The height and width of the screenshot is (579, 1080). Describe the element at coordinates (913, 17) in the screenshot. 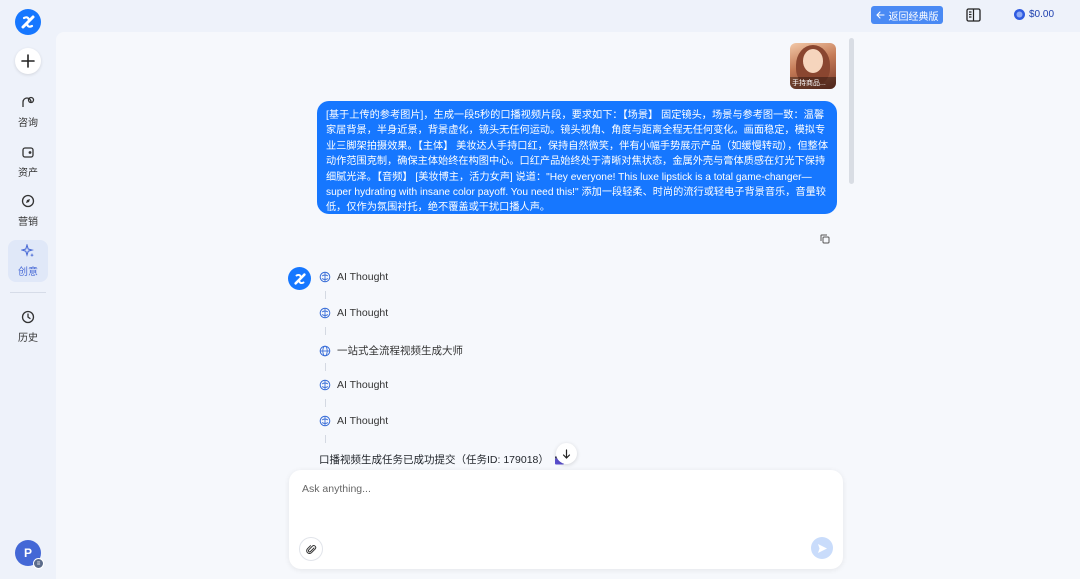

I see `back-to-classic-label: 返回经典版` at that location.